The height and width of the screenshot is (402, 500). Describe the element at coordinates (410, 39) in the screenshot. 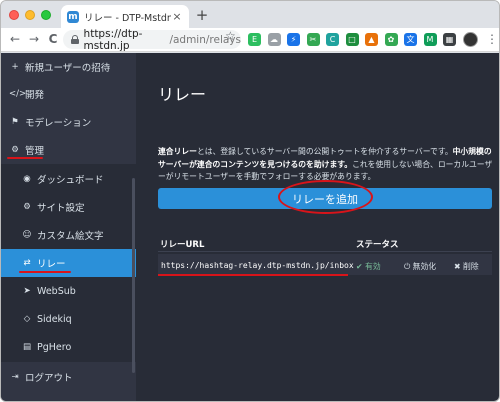

I see `translate-extension-icon: 文` at that location.